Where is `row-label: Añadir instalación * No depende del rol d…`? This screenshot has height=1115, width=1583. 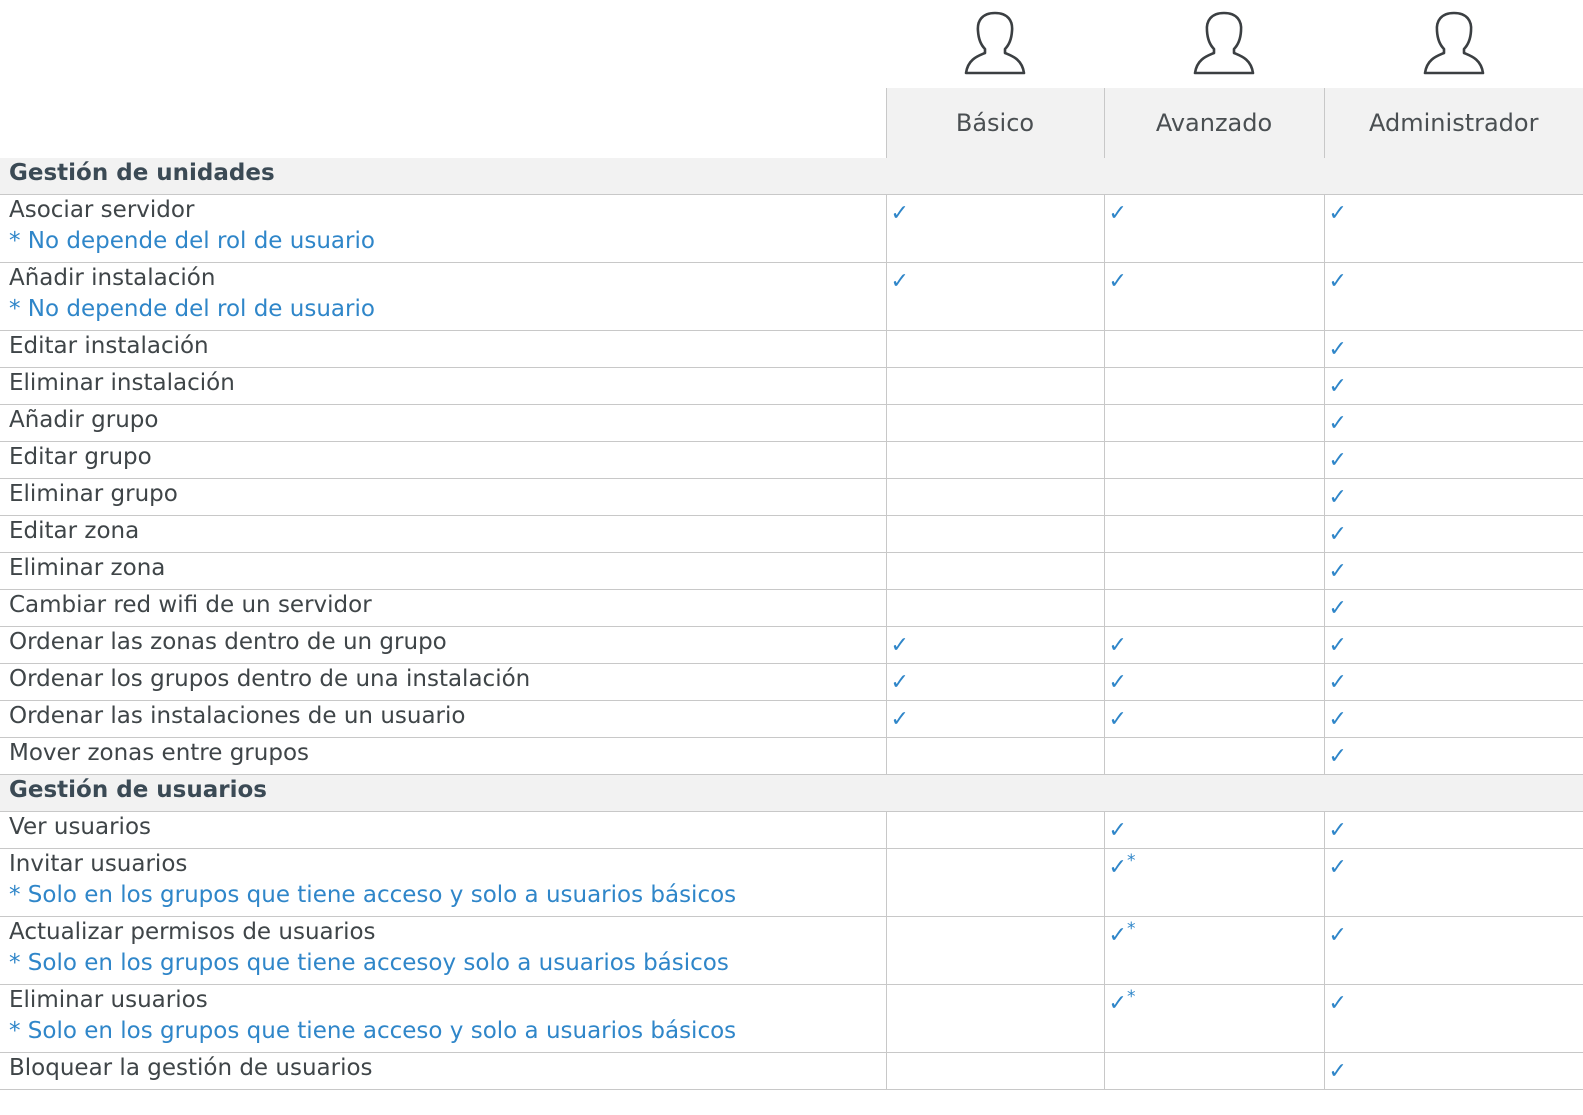
row-label: Añadir instalación * No depende del rol d… is located at coordinates (443, 296).